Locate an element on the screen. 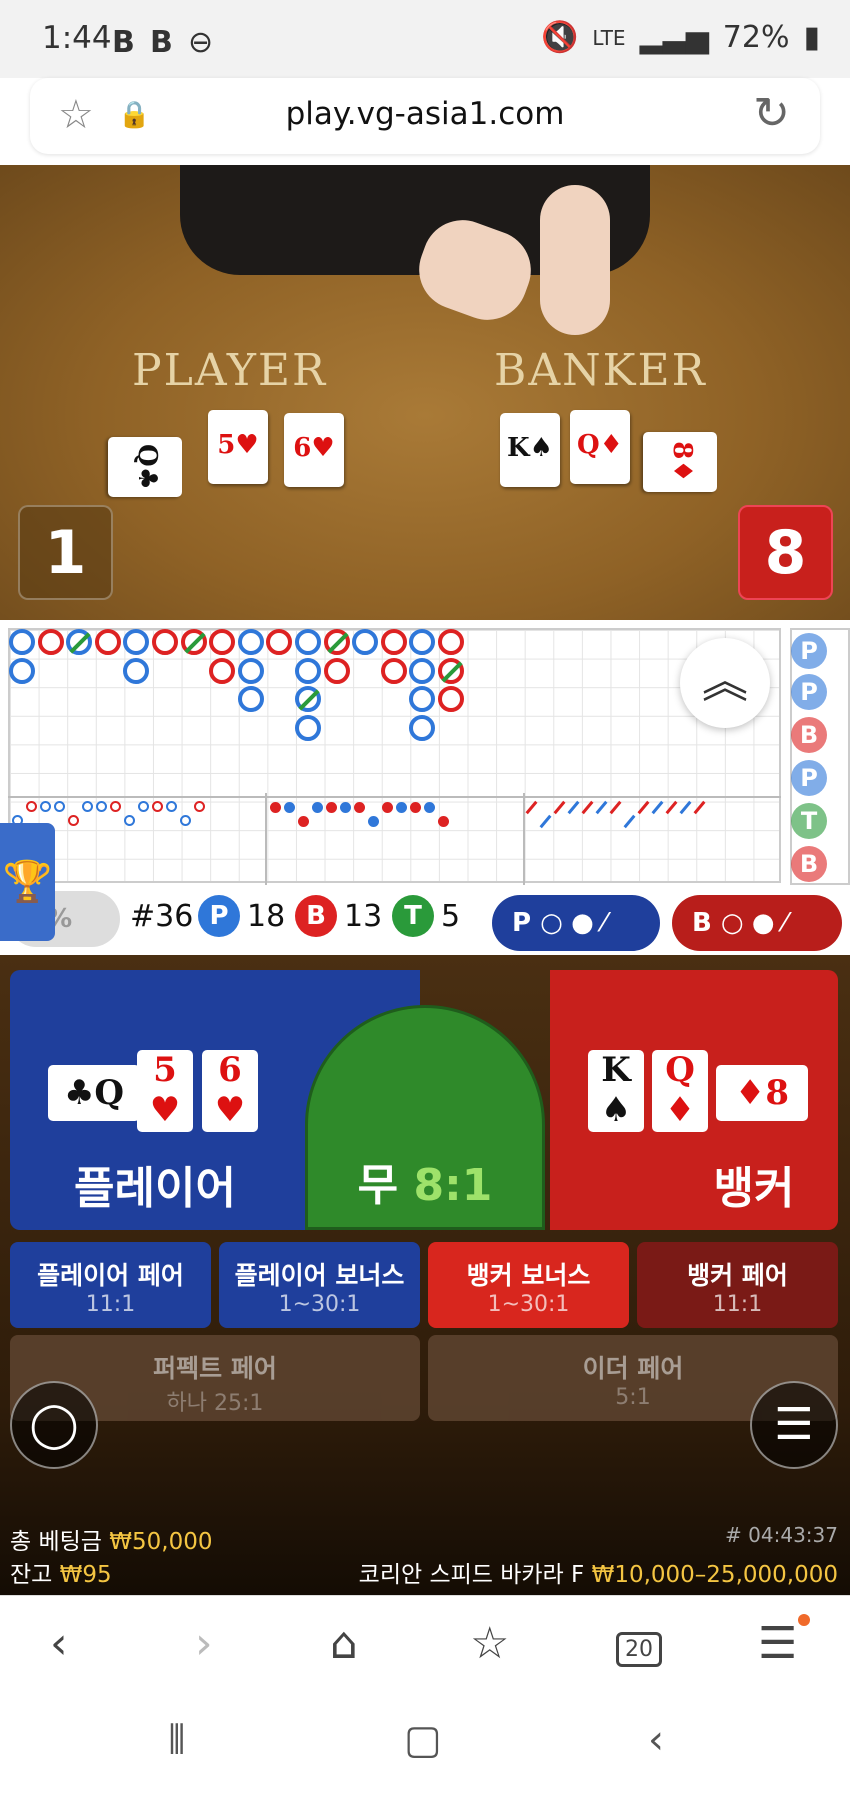 The image size is (850, 1794). url-text: play.vg-asia1.com is located at coordinates (425, 114).